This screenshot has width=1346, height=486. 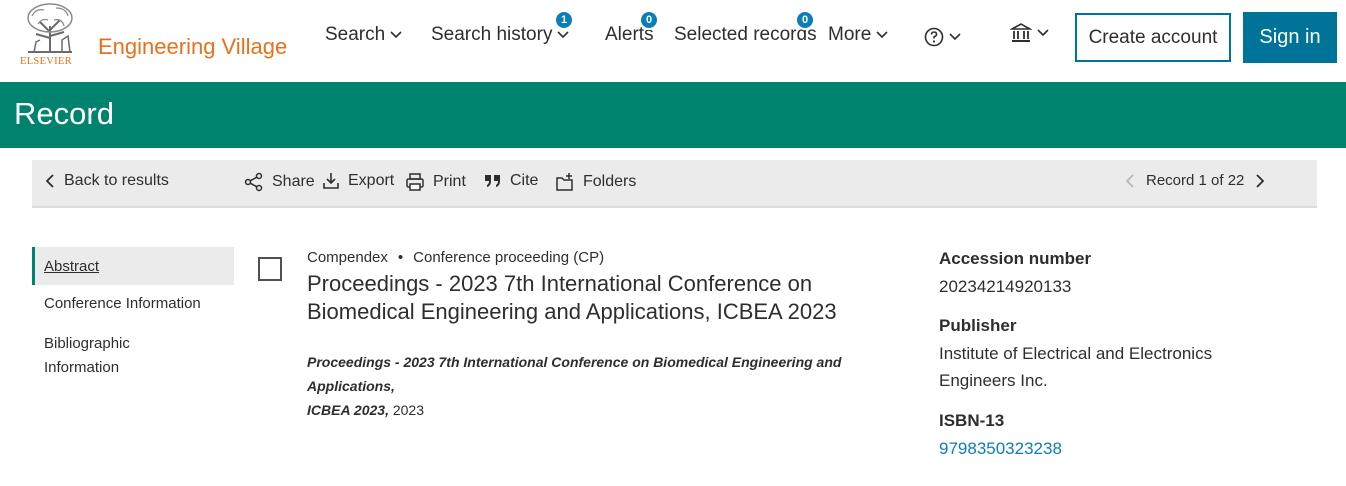 I want to click on brand-name: Engineering Village, so click(x=192, y=47).